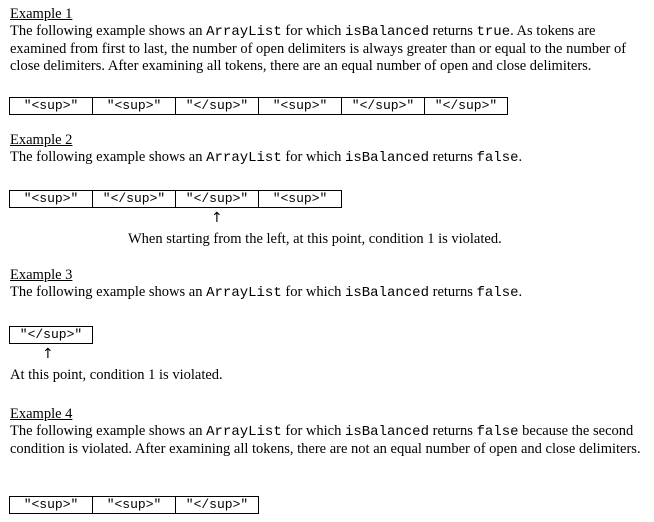 This screenshot has width=654, height=522. What do you see at coordinates (116, 375) in the screenshot?
I see `example-3-note: At this point, condition 1 is violated.` at bounding box center [116, 375].